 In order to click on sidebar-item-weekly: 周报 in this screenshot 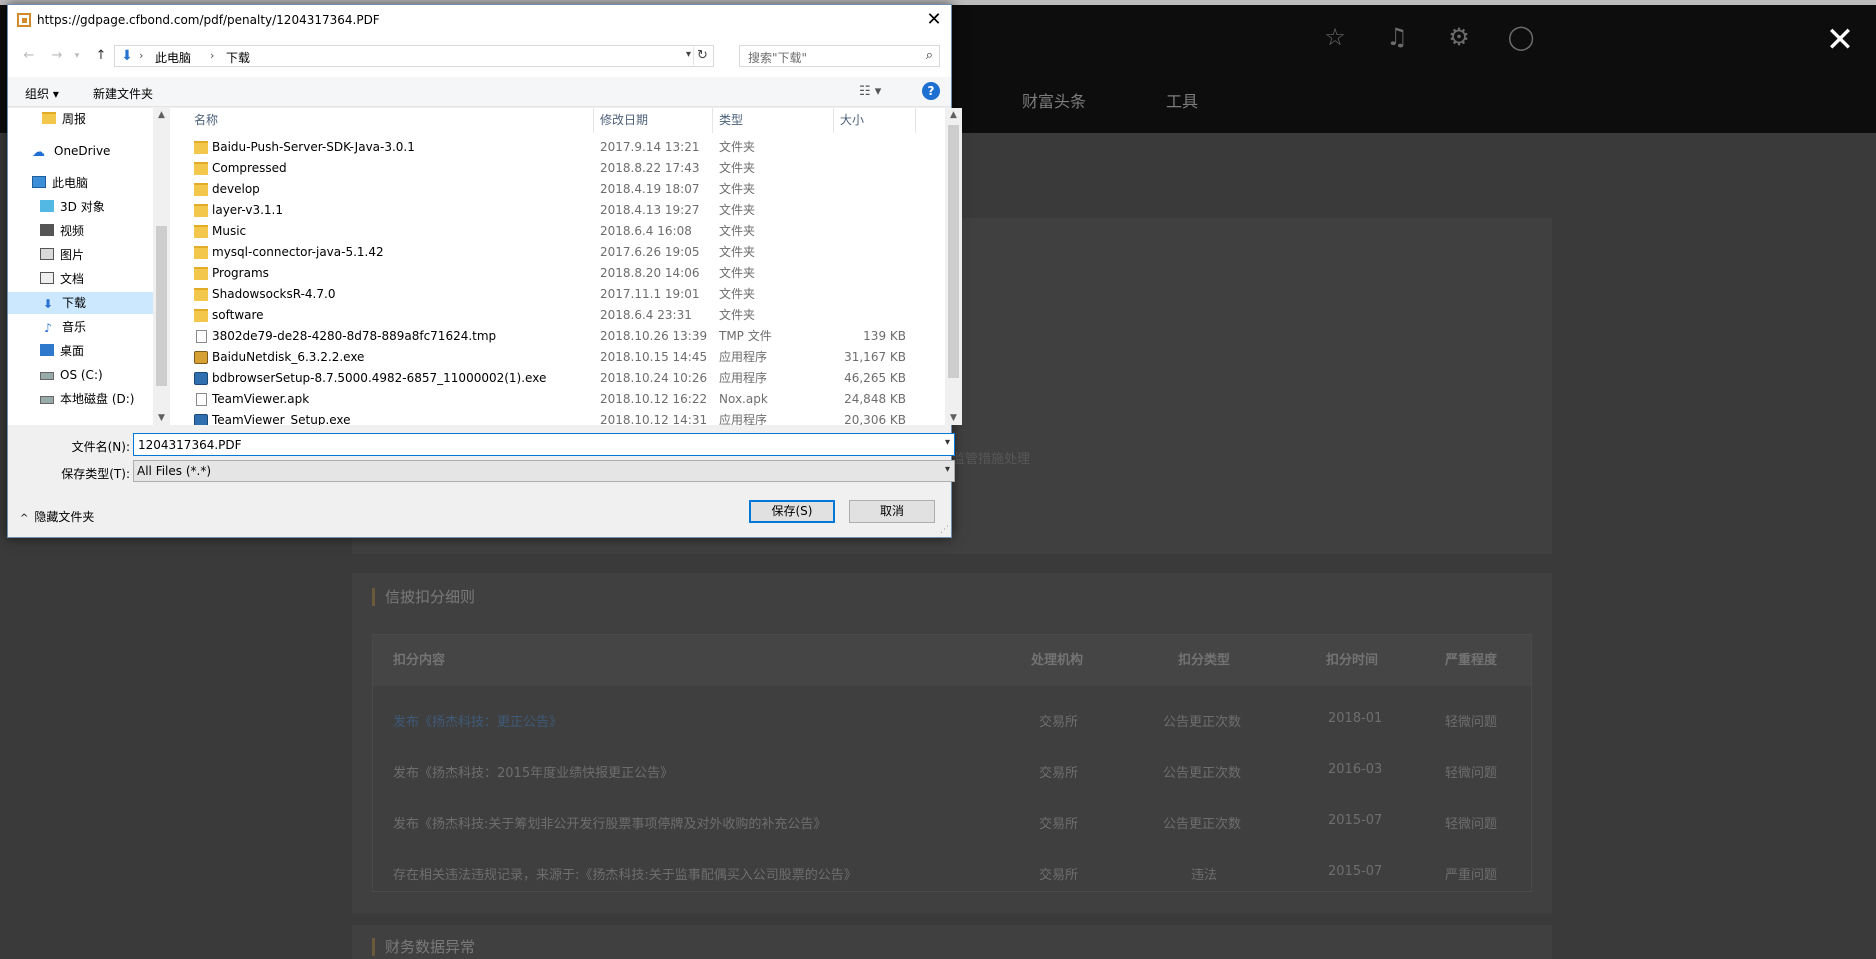, I will do `click(80, 119)`.